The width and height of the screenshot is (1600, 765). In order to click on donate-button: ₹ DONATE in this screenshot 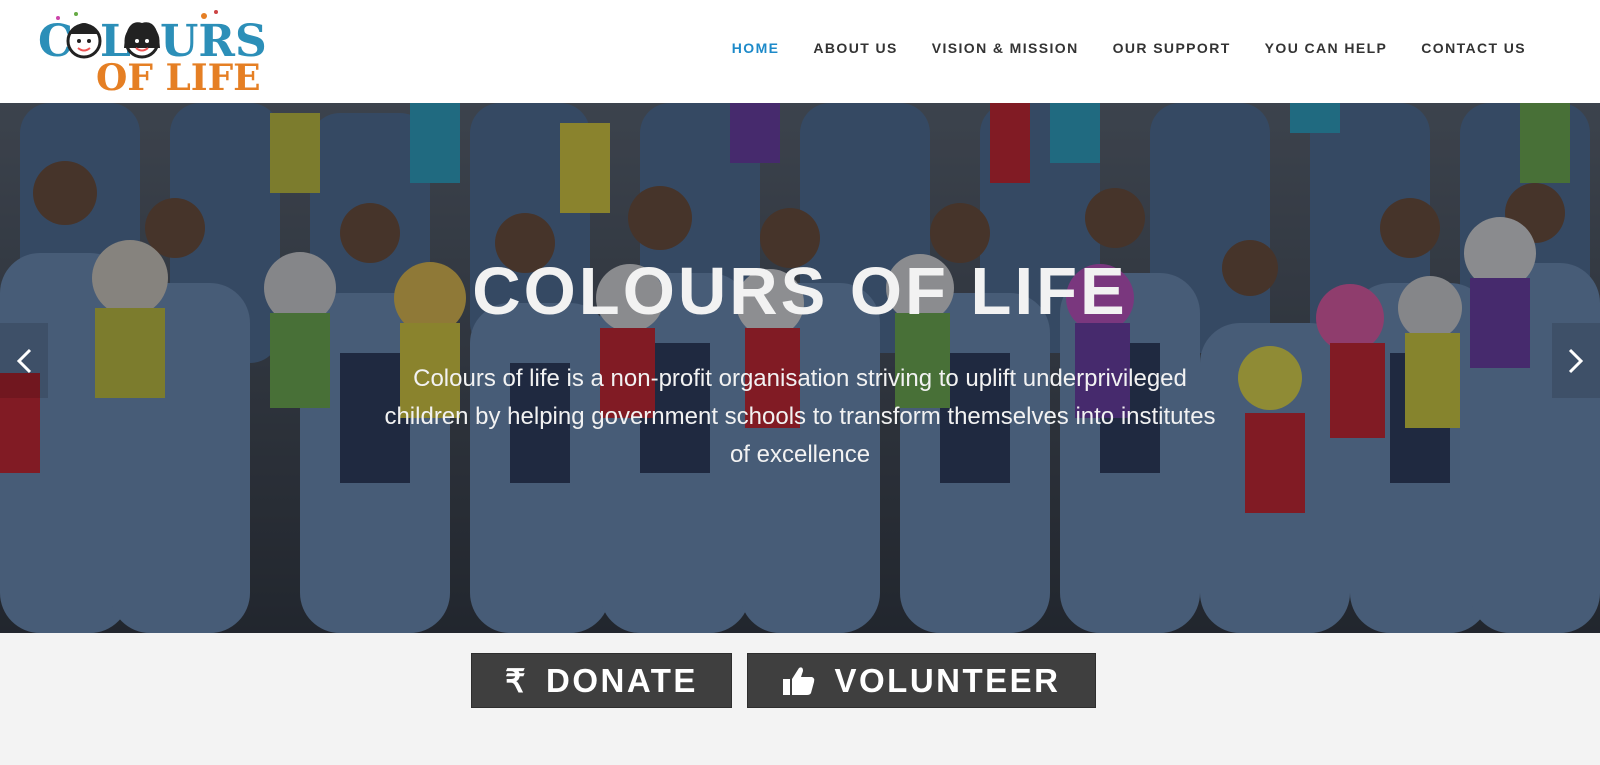, I will do `click(601, 680)`.